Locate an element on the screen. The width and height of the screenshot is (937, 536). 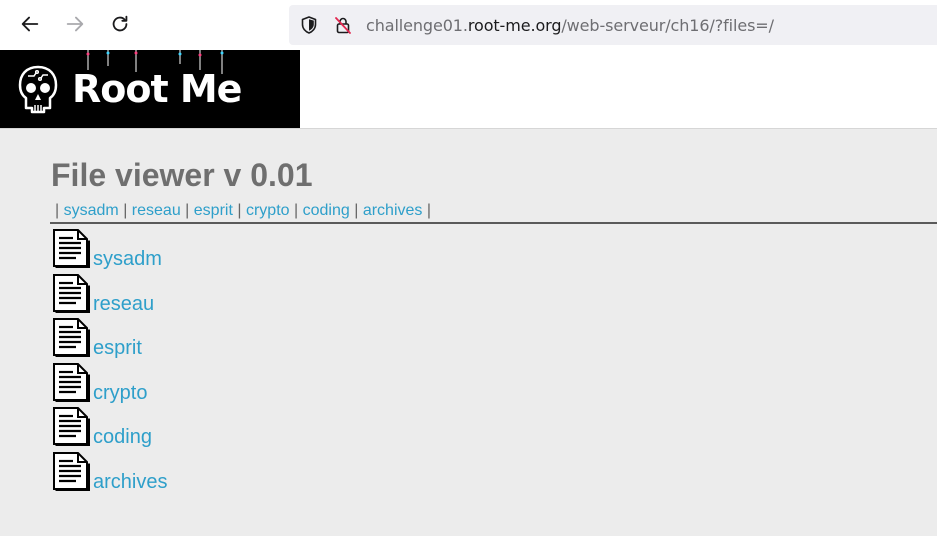
skull-icon is located at coordinates (38, 89).